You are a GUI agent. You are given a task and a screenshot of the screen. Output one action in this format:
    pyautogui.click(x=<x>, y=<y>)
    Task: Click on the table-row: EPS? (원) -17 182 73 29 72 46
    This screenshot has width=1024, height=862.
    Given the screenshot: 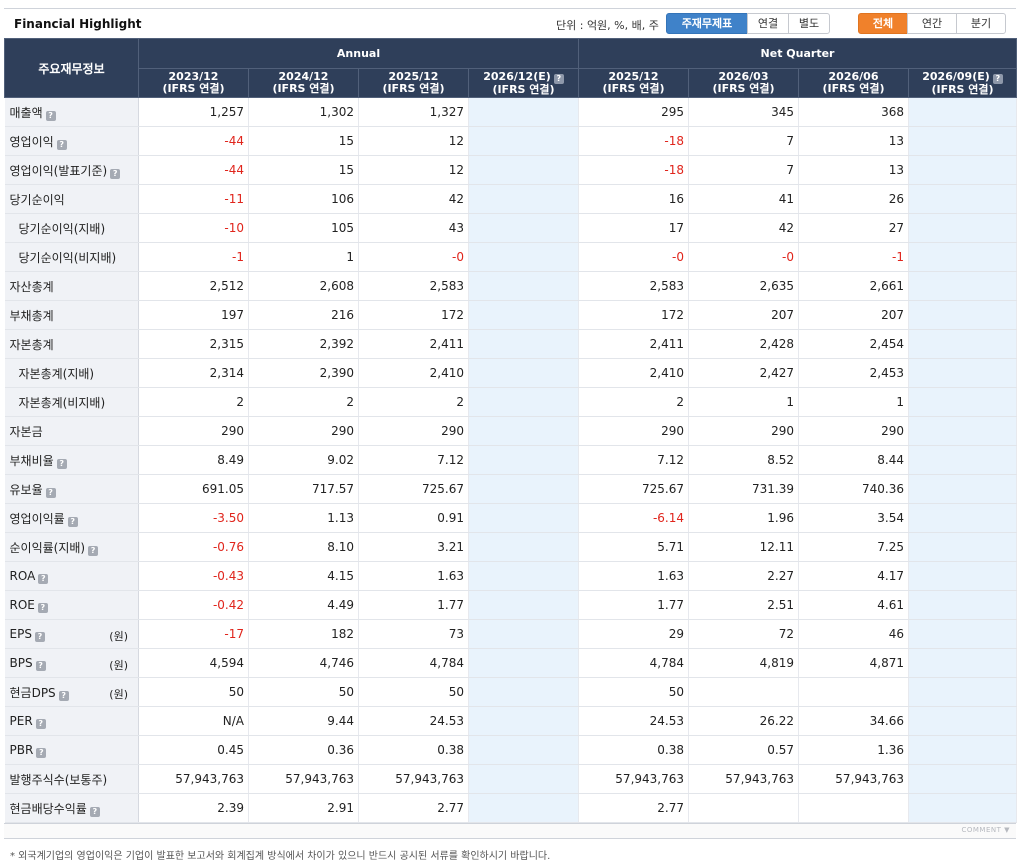 What is the action you would take?
    pyautogui.click(x=511, y=634)
    